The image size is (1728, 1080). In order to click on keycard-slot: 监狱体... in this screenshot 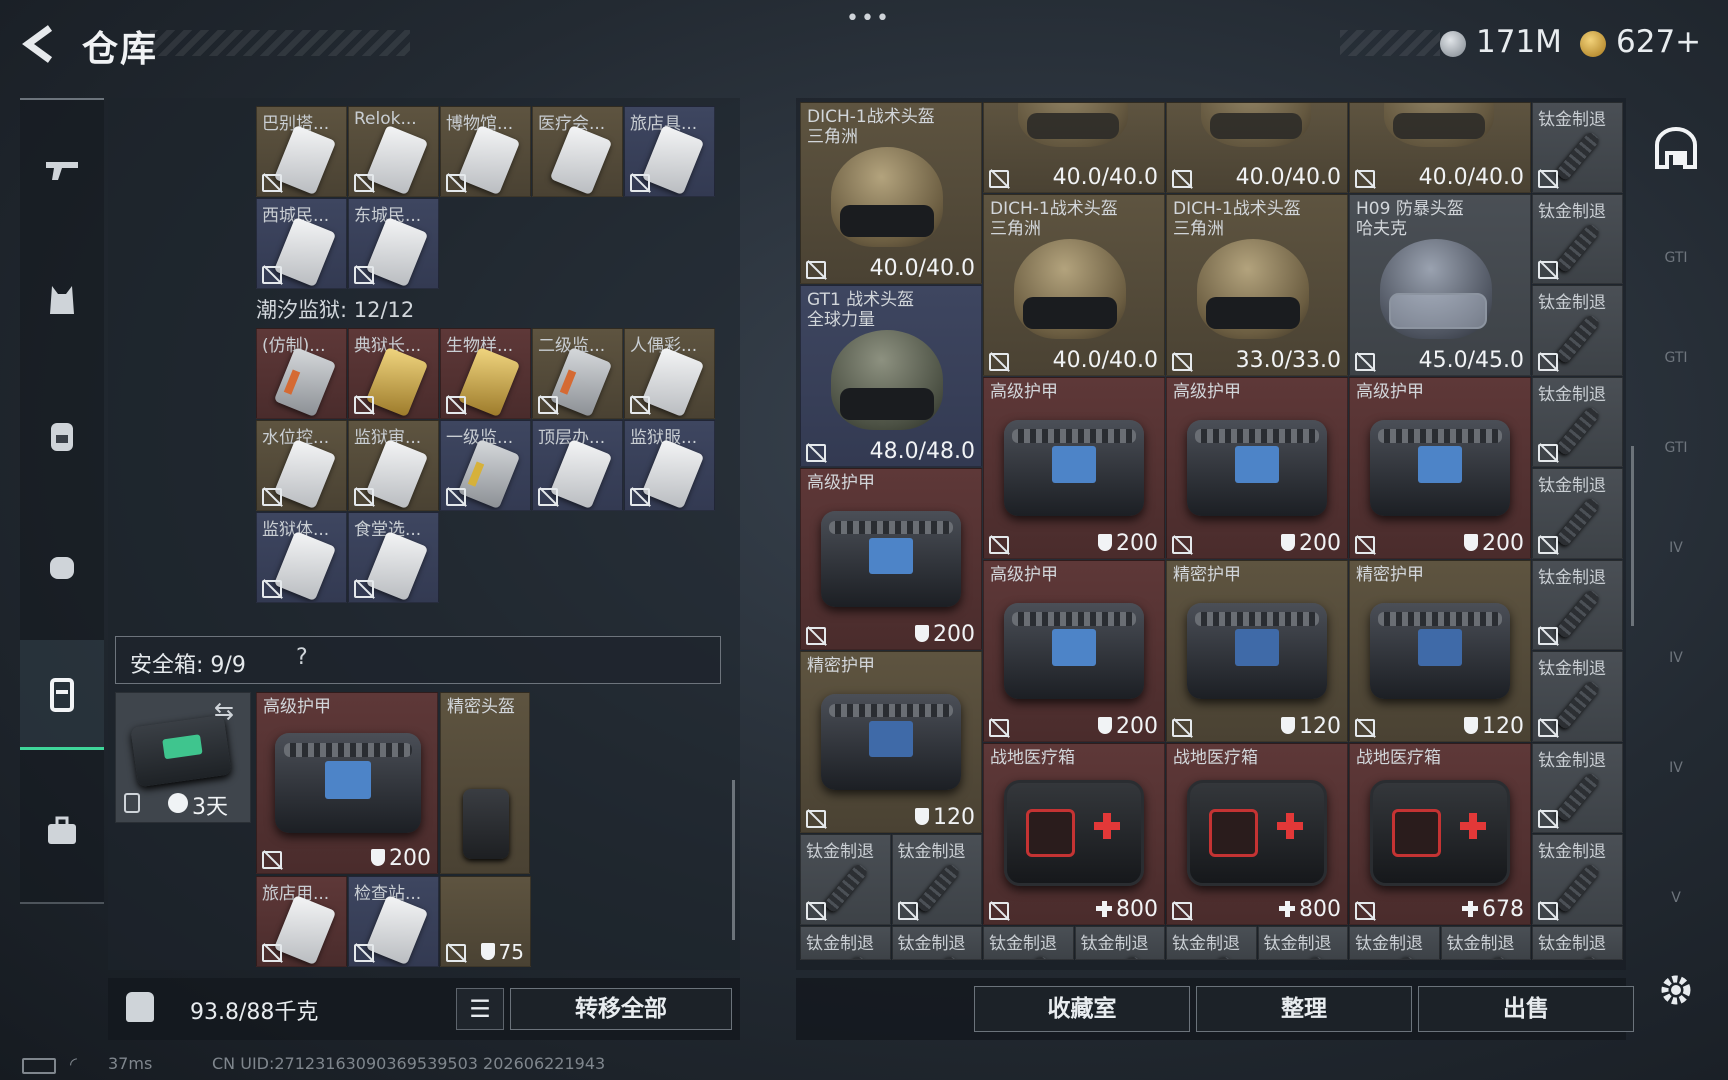, I will do `click(301, 557)`.